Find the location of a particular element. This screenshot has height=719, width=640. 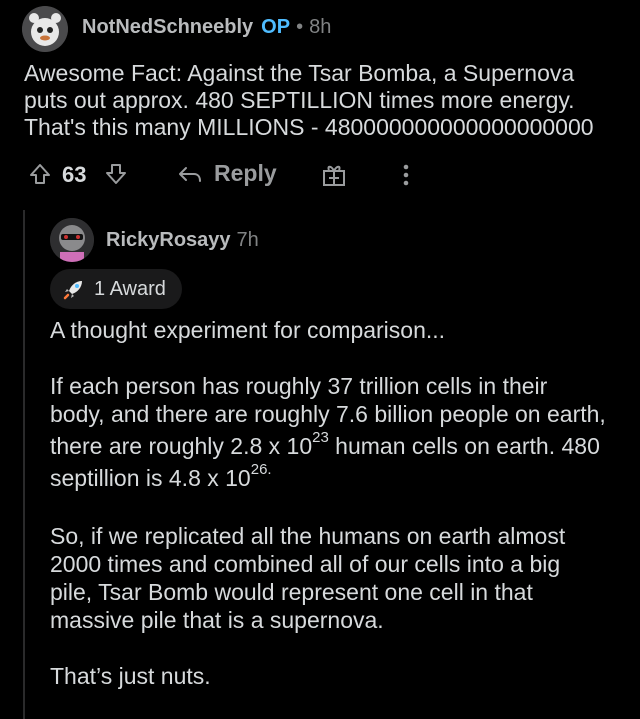

exponent: 23 is located at coordinates (320, 438).